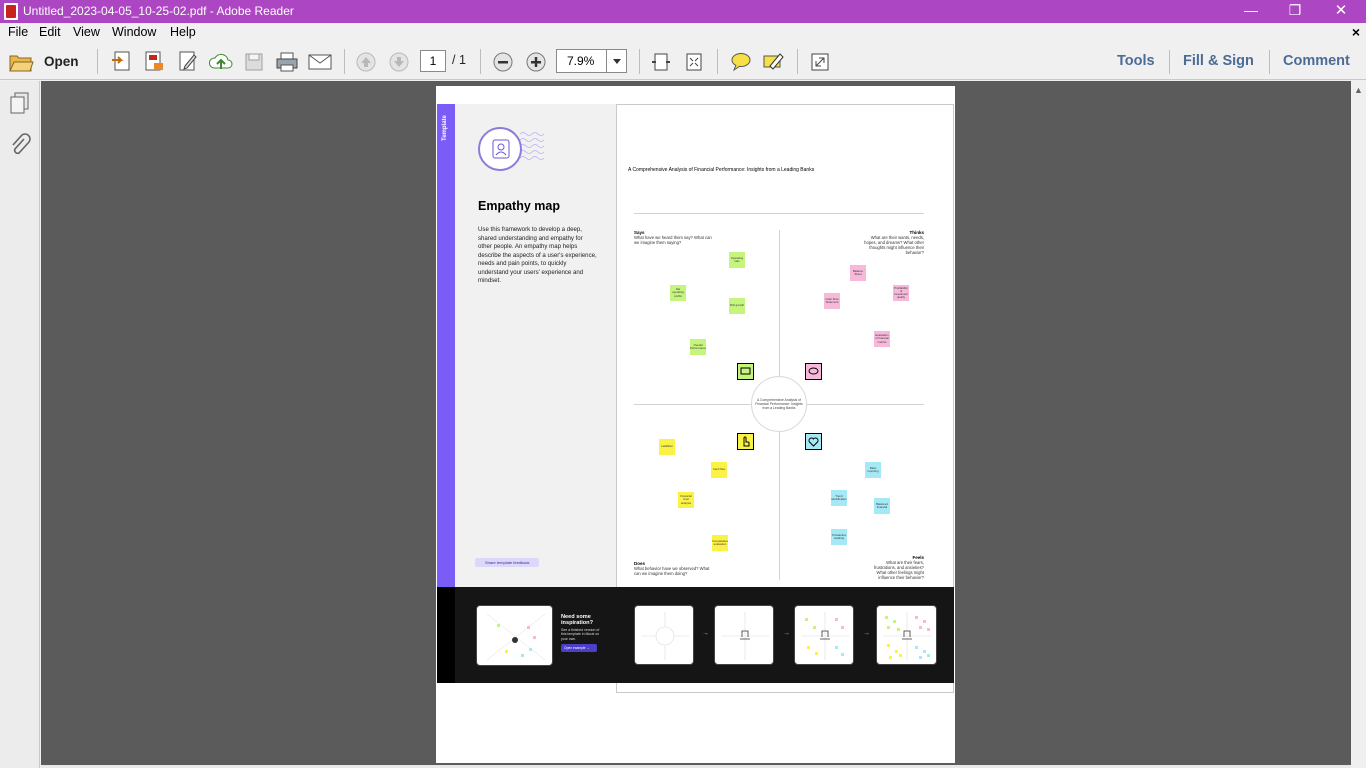  Describe the element at coordinates (1341, 11) in the screenshot. I see `close-window-button: ✕` at that location.